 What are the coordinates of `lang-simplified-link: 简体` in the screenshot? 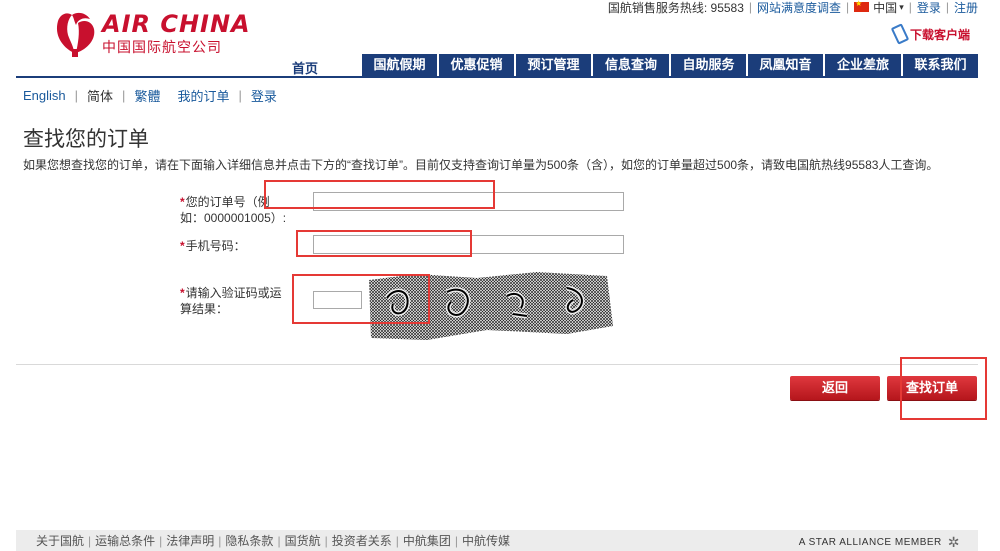 It's located at (100, 95).